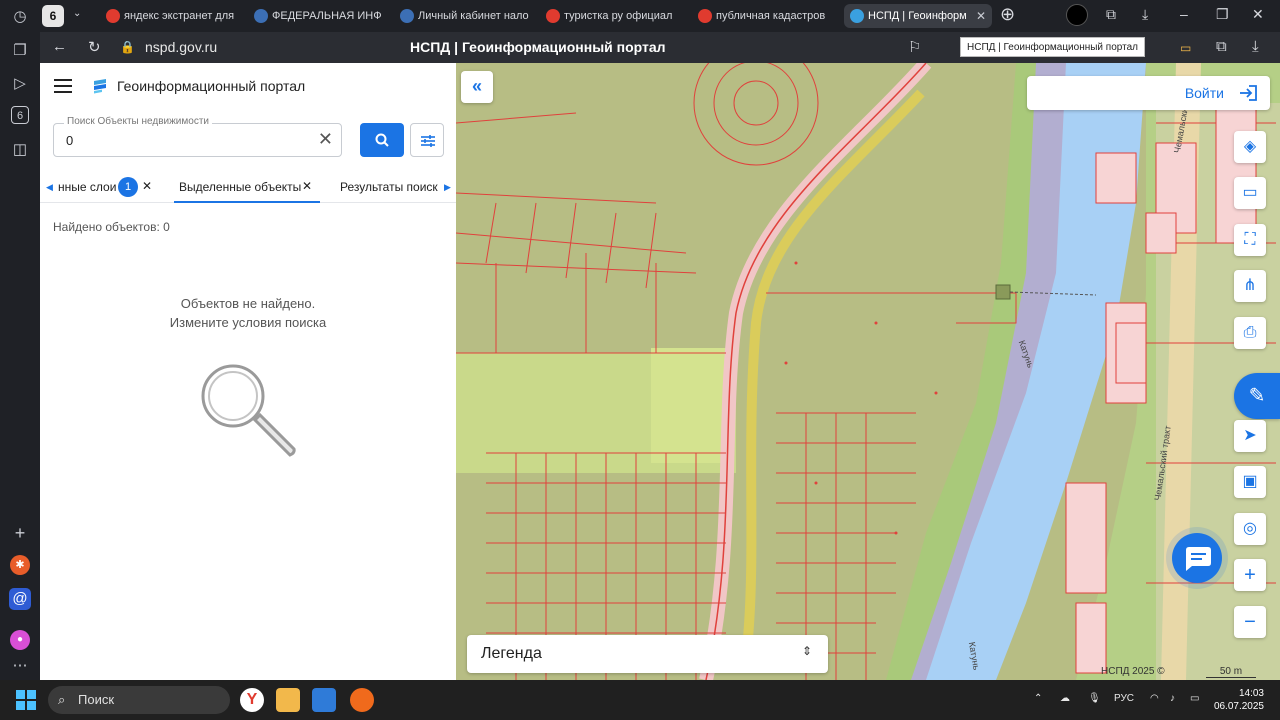 This screenshot has width=1280, height=720. What do you see at coordinates (1257, 396) in the screenshot?
I see `help-chat-icon: ✎` at bounding box center [1257, 396].